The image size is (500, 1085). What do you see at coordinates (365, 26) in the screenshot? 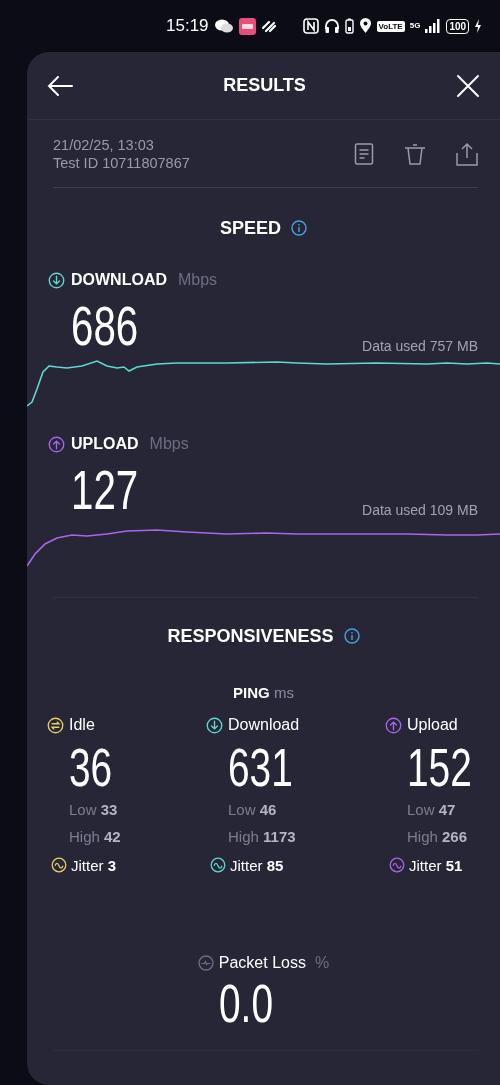
I see `location-icon` at bounding box center [365, 26].